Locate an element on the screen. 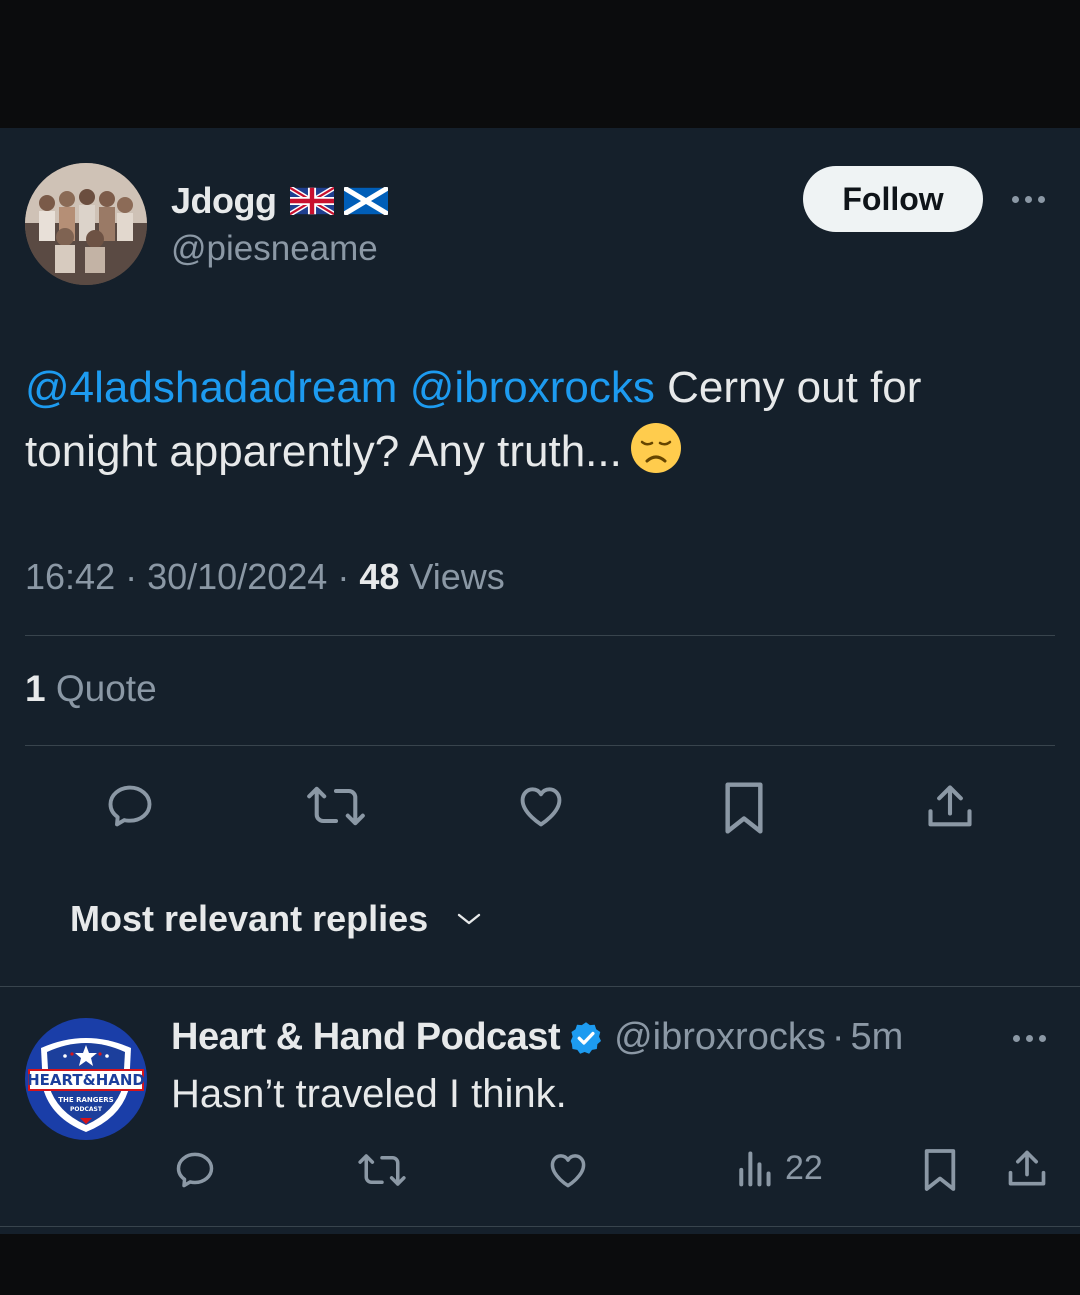 The image size is (1080, 1295). author-avatar is located at coordinates (86, 224).